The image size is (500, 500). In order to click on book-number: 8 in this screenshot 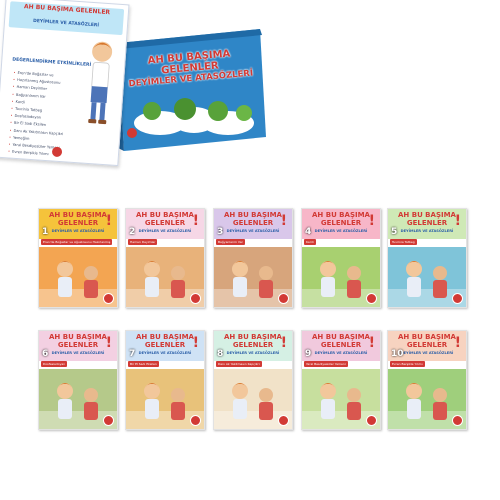, I will do `click(220, 354)`.